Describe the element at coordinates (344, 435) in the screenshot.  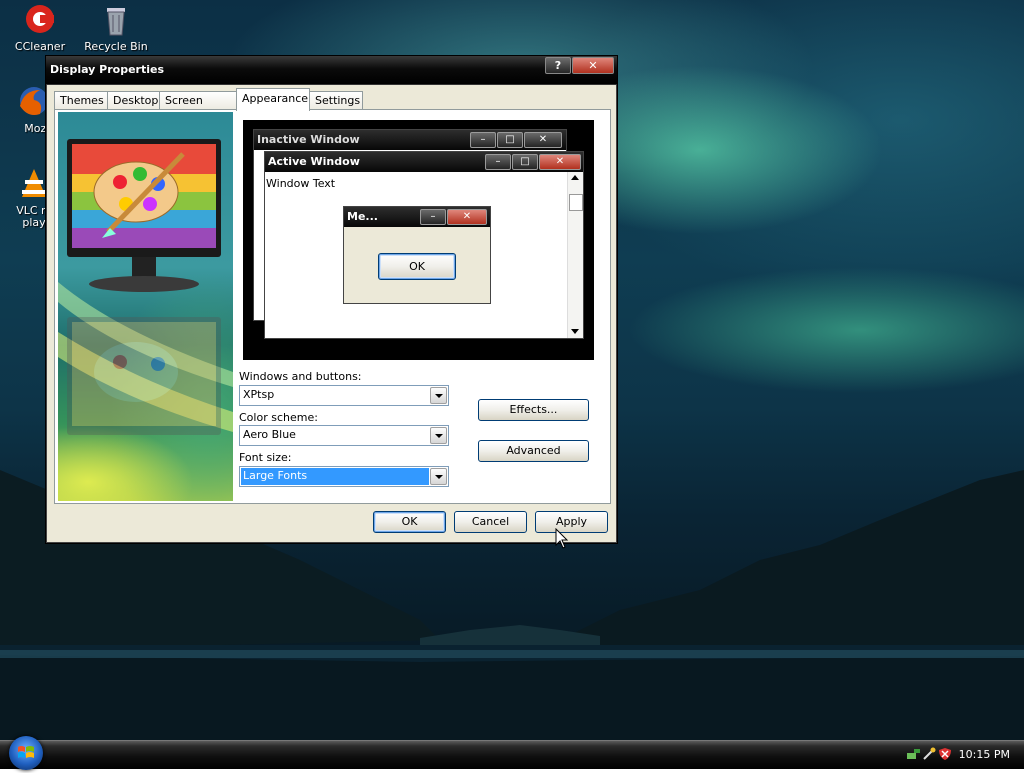
I see `color-scheme-select: Aero Blue` at that location.